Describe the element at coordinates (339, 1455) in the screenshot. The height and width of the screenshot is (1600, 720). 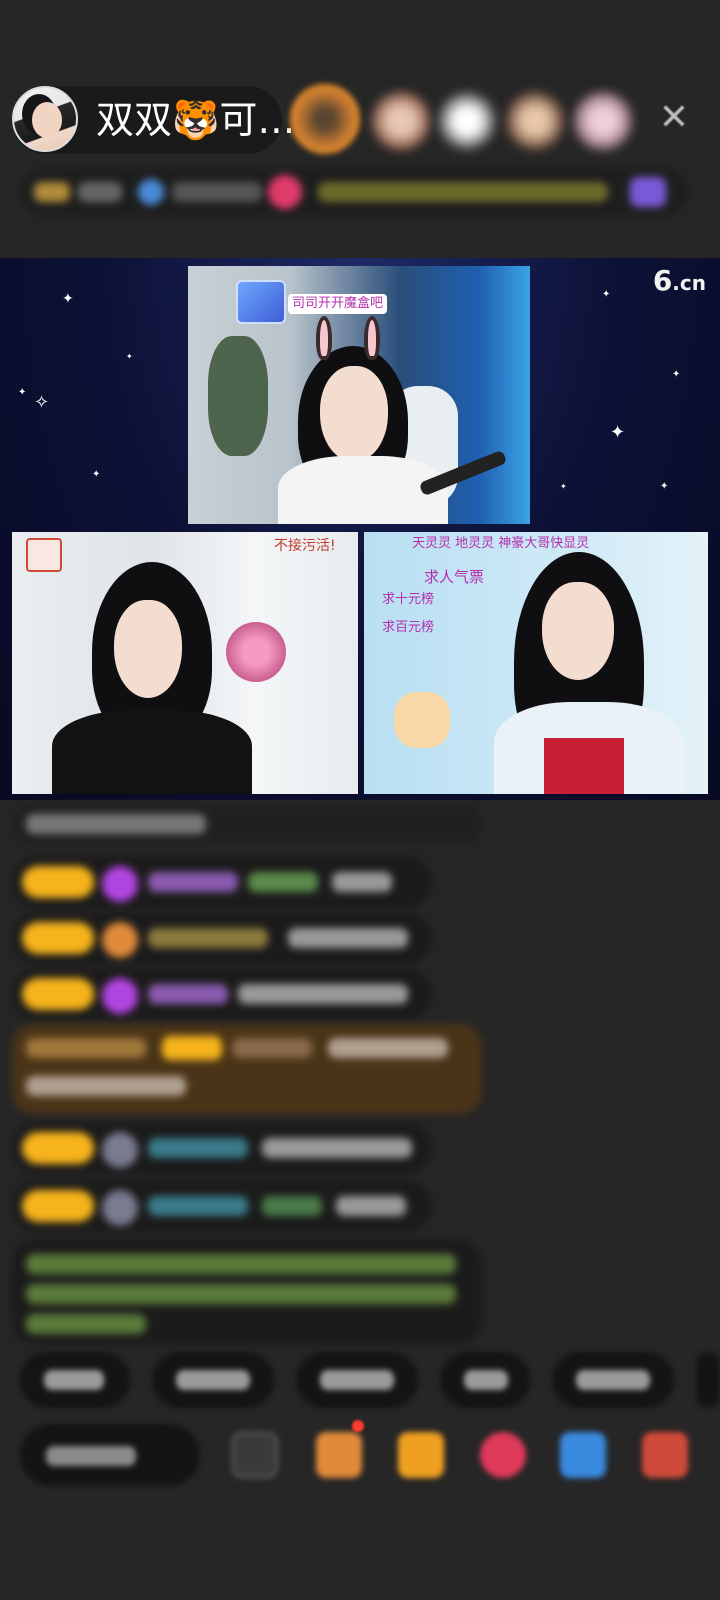
I see `gift-box-icon` at that location.